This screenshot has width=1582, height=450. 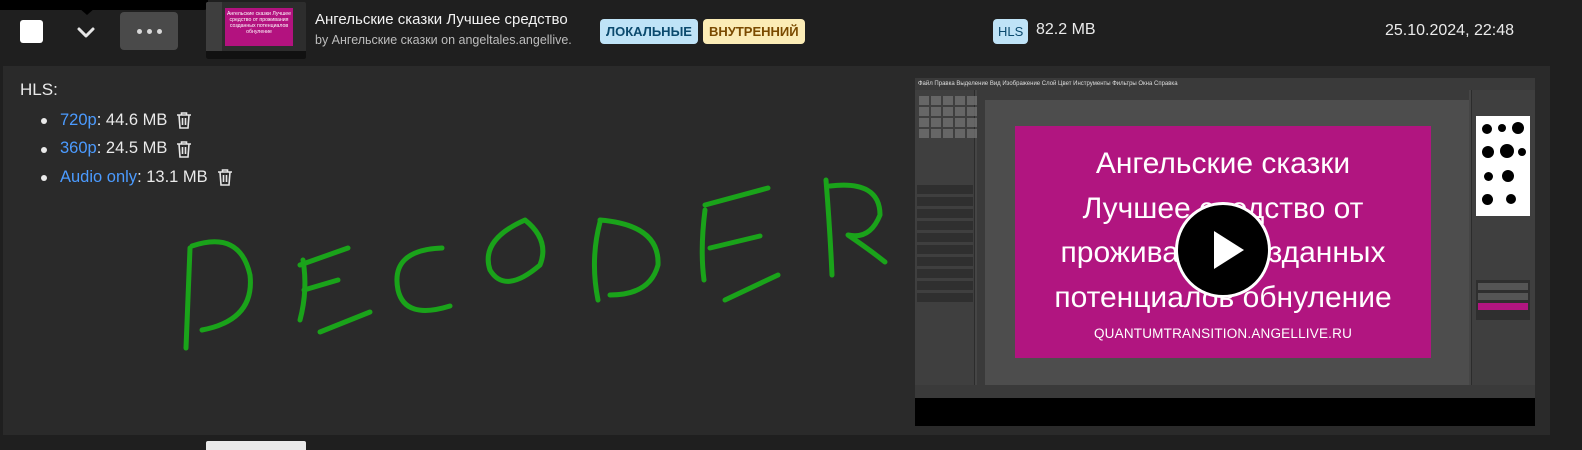 I want to click on list-item: 360p : 24.5 MB, so click(x=136, y=149).